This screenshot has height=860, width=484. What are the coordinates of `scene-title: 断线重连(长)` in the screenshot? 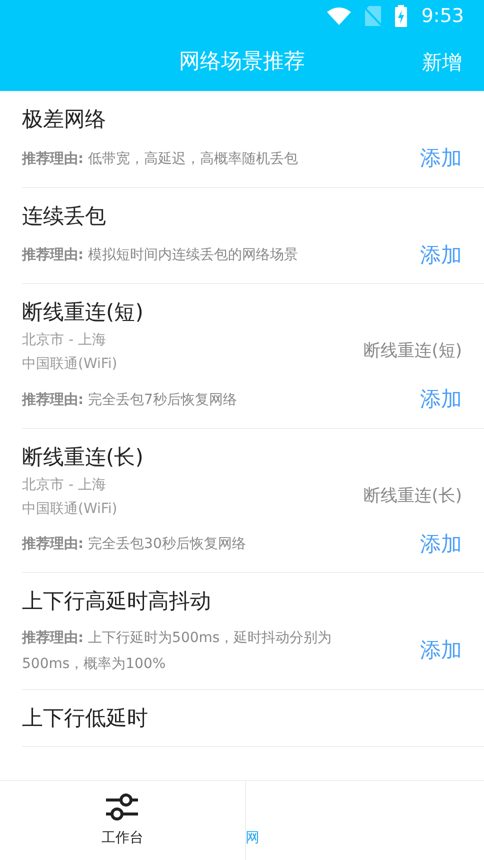 It's located at (83, 457).